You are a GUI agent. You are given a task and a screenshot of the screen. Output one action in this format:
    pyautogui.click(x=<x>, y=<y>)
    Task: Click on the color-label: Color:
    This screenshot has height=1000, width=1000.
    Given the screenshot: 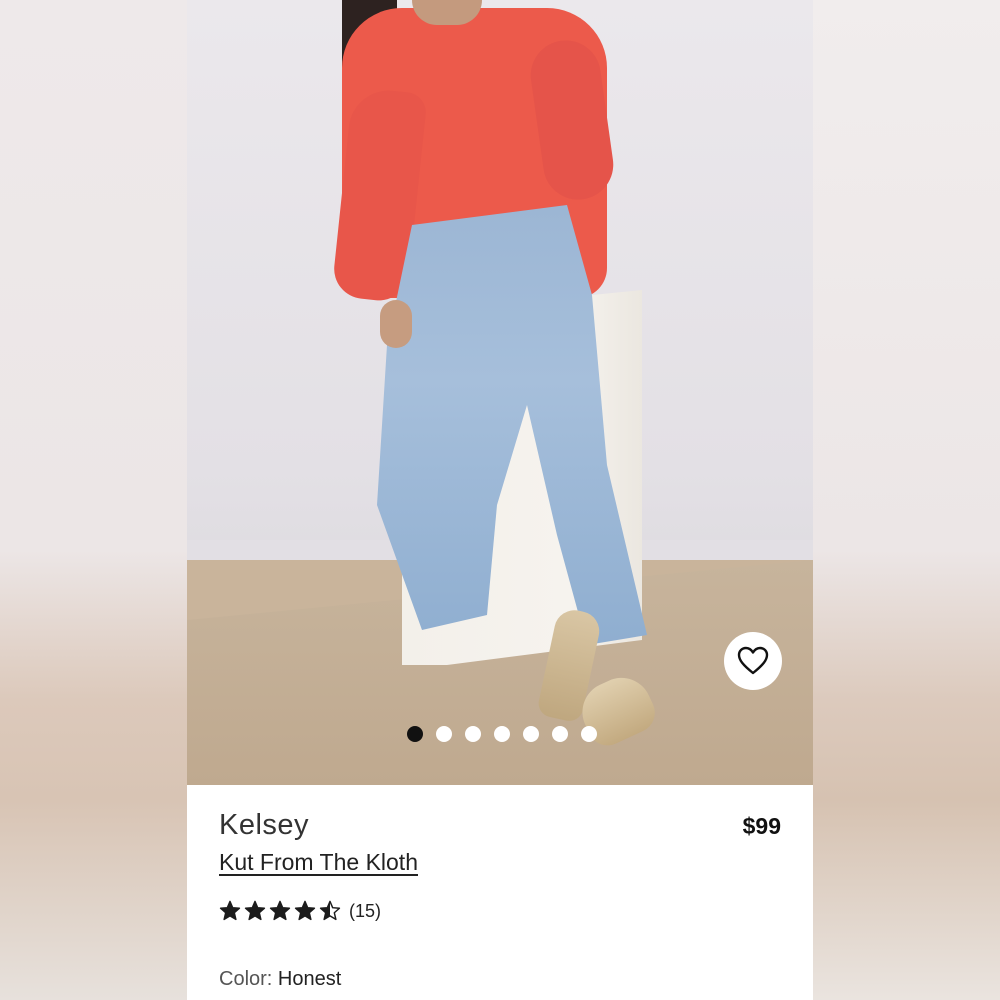 What is the action you would take?
    pyautogui.click(x=246, y=979)
    